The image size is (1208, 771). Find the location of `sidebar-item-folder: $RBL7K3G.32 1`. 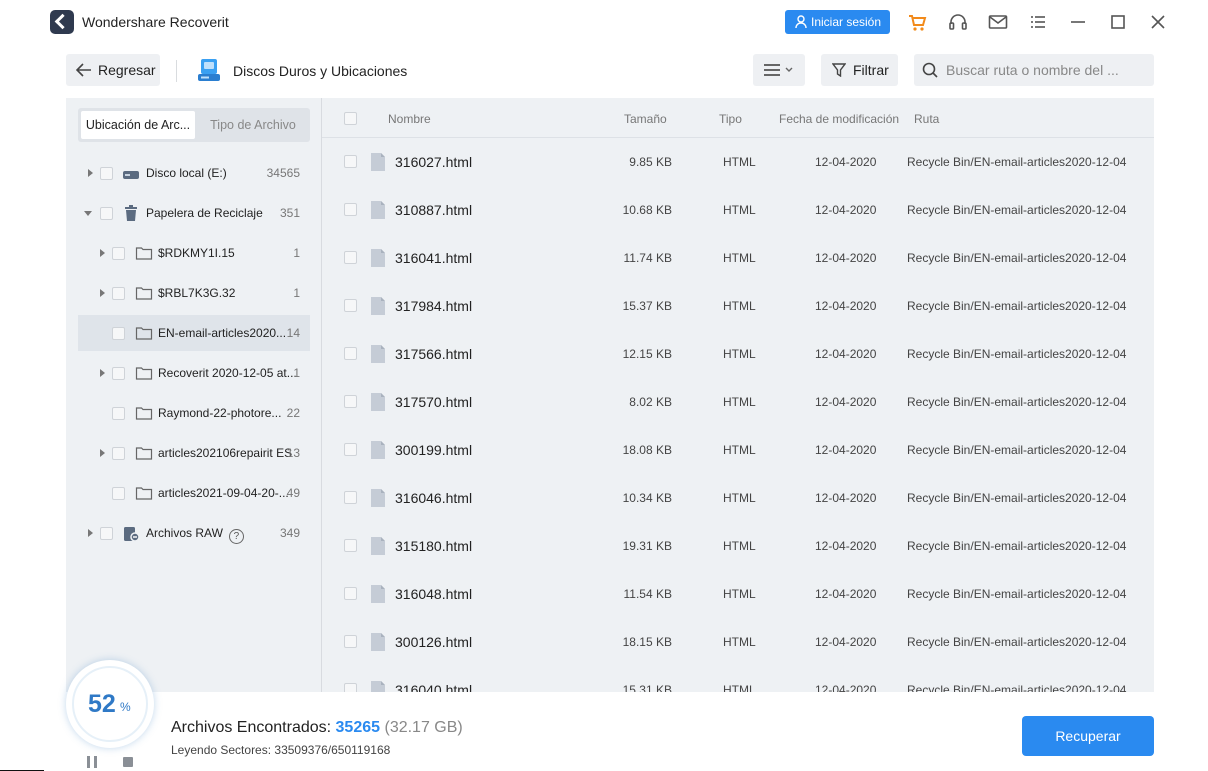

sidebar-item-folder: $RBL7K3G.32 1 is located at coordinates (194, 293).